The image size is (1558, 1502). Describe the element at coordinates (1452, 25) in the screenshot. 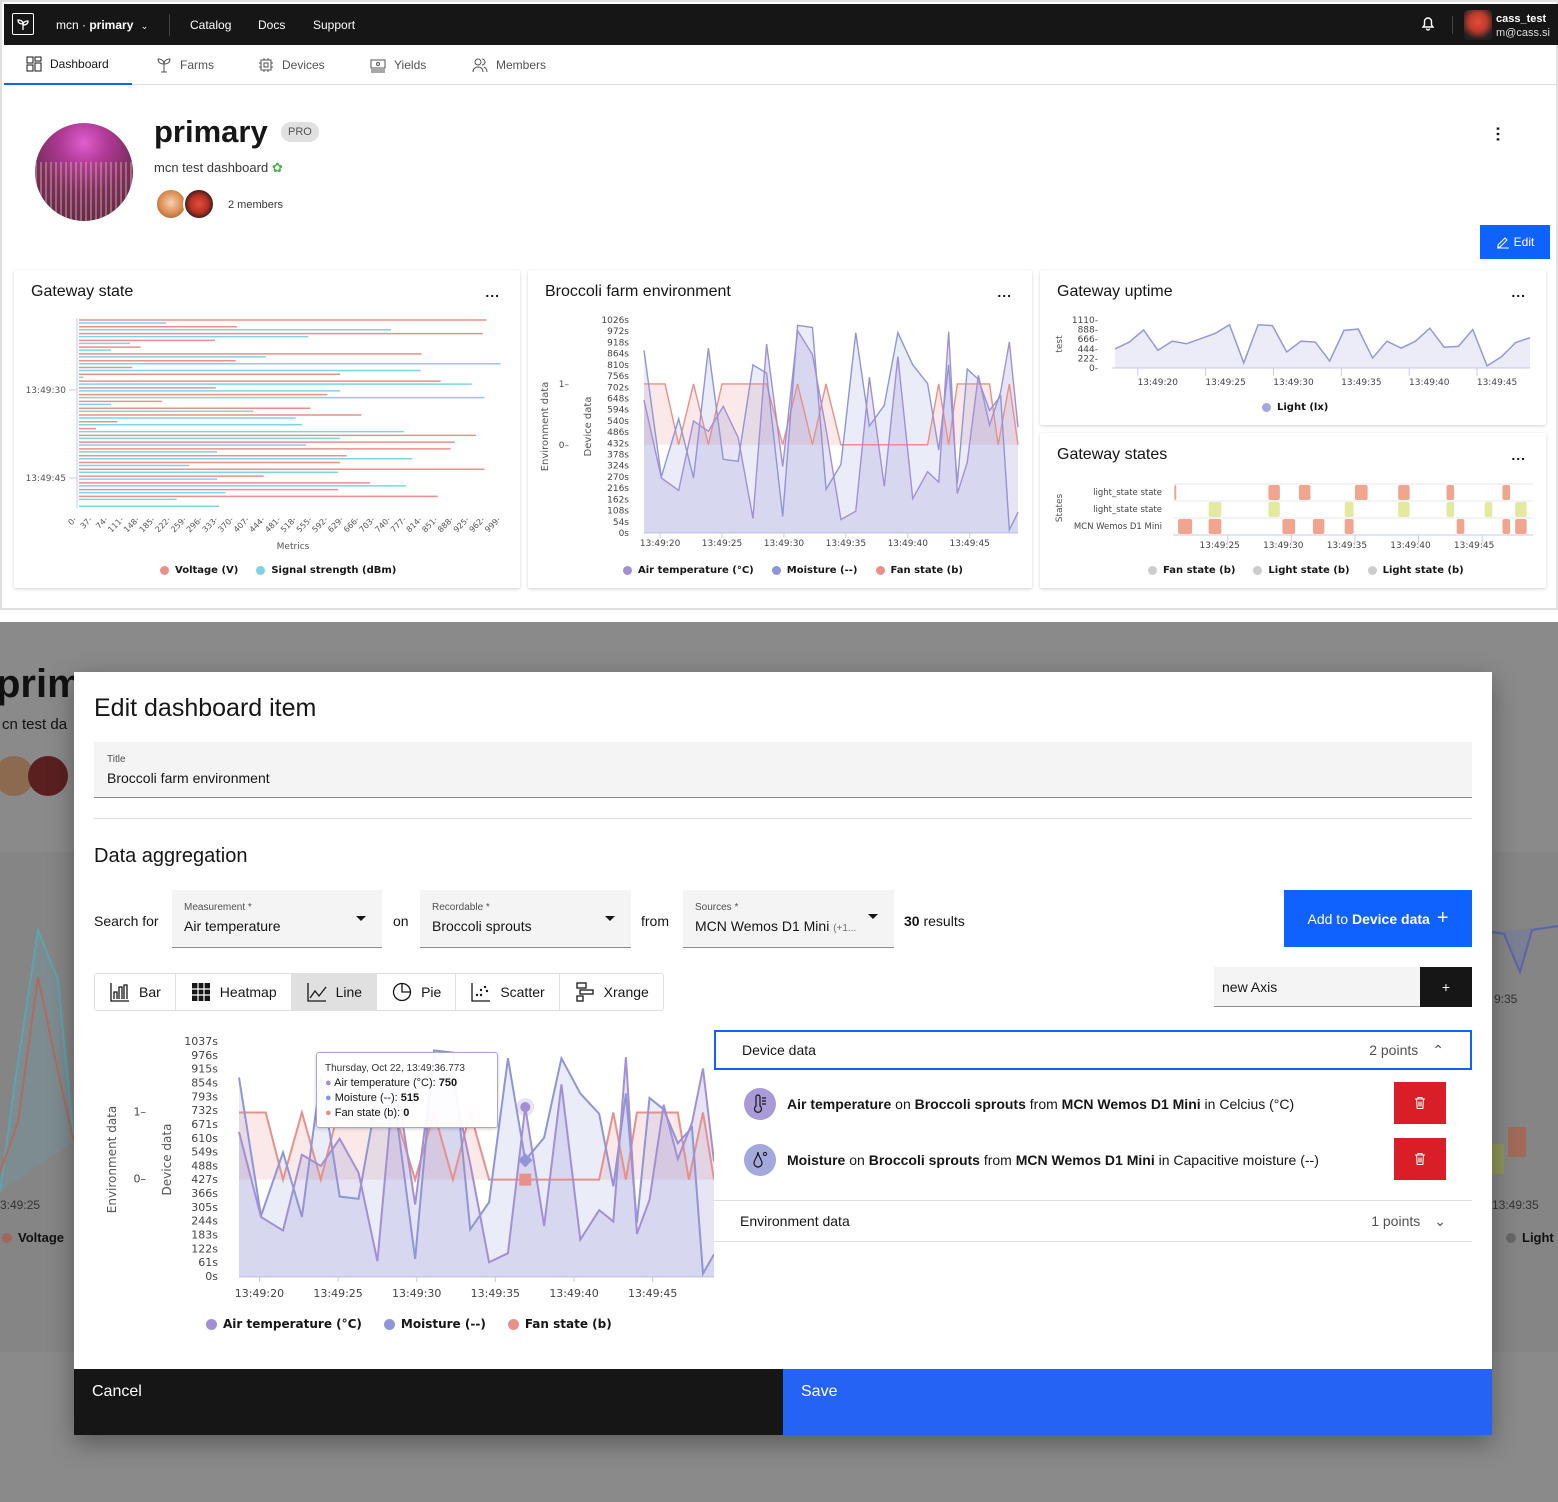

I see `divider` at that location.